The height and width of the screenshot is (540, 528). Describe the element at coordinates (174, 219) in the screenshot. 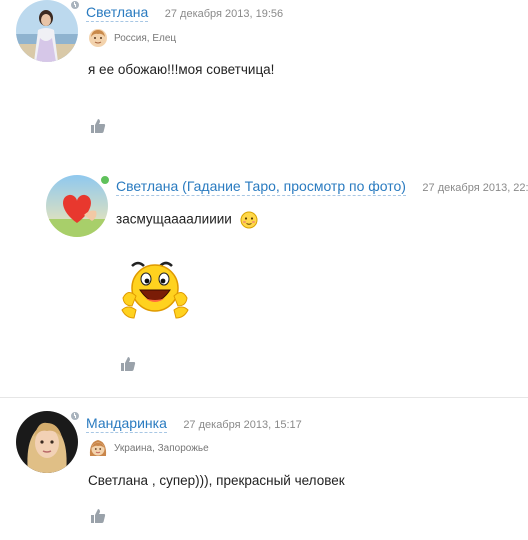

I see `comment-text-body: засмущаааалииии` at that location.